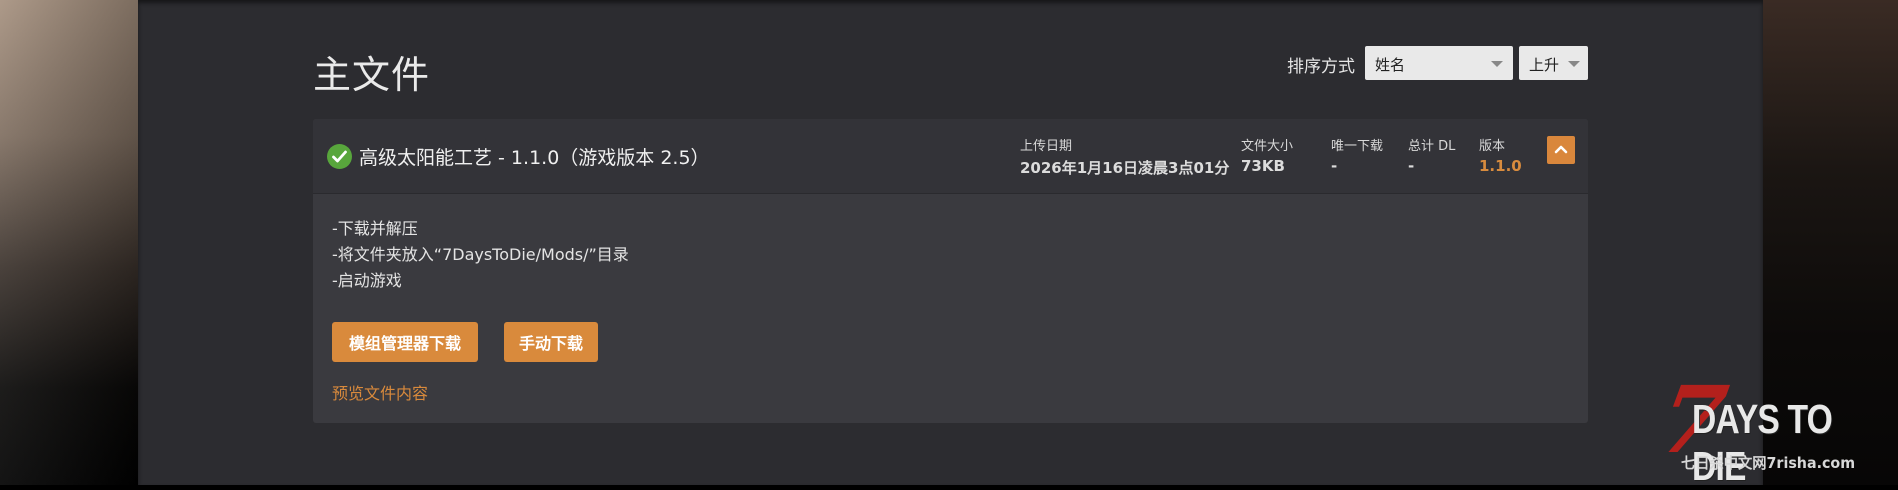 This screenshot has width=1898, height=490. What do you see at coordinates (1439, 63) in the screenshot?
I see `sort-field-select: 姓名` at bounding box center [1439, 63].